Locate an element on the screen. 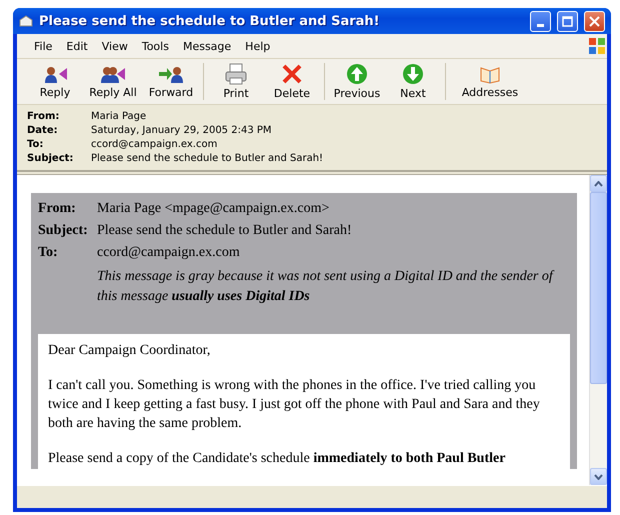 This screenshot has height=515, width=620. header-value: Please send the schedule to Butler and Sarah! is located at coordinates (207, 158).